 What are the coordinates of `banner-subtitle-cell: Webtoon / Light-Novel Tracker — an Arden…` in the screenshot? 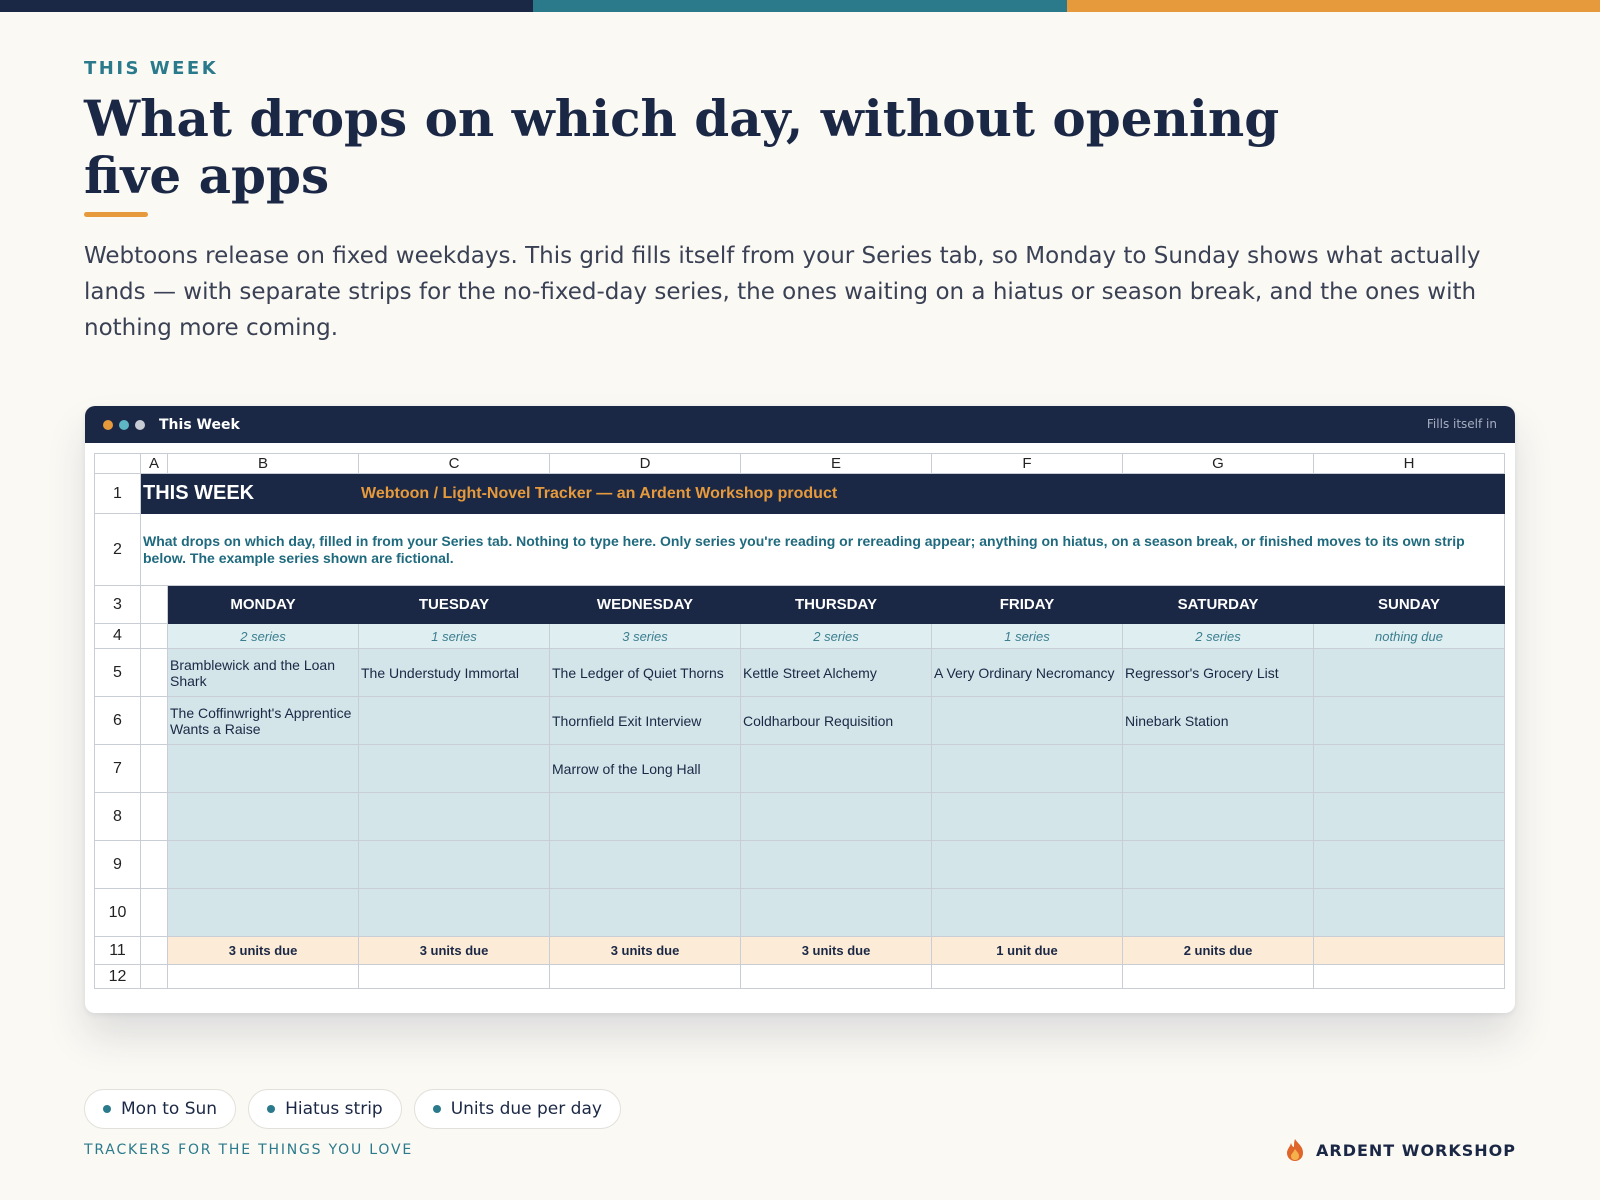 It's located at (931, 493).